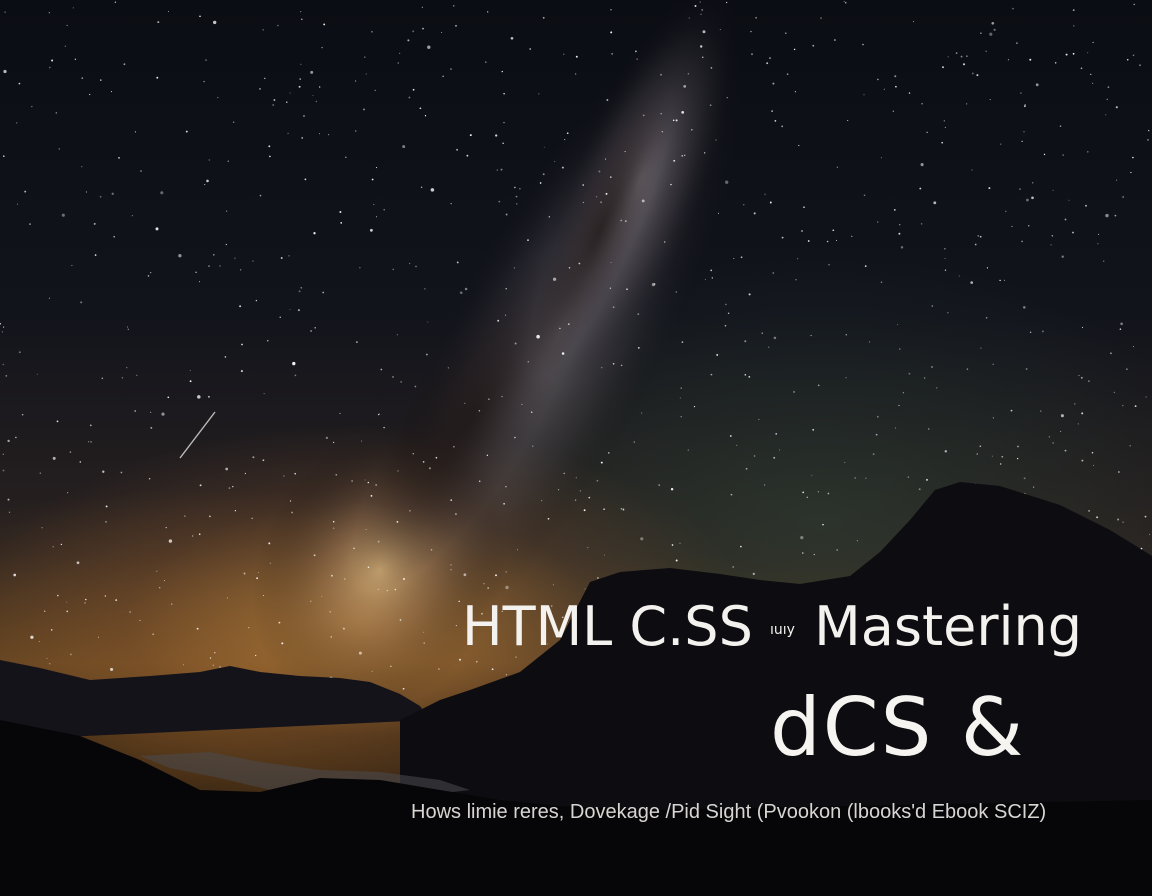  Describe the element at coordinates (215, 700) in the screenshot. I see `distant-ridge` at that location.